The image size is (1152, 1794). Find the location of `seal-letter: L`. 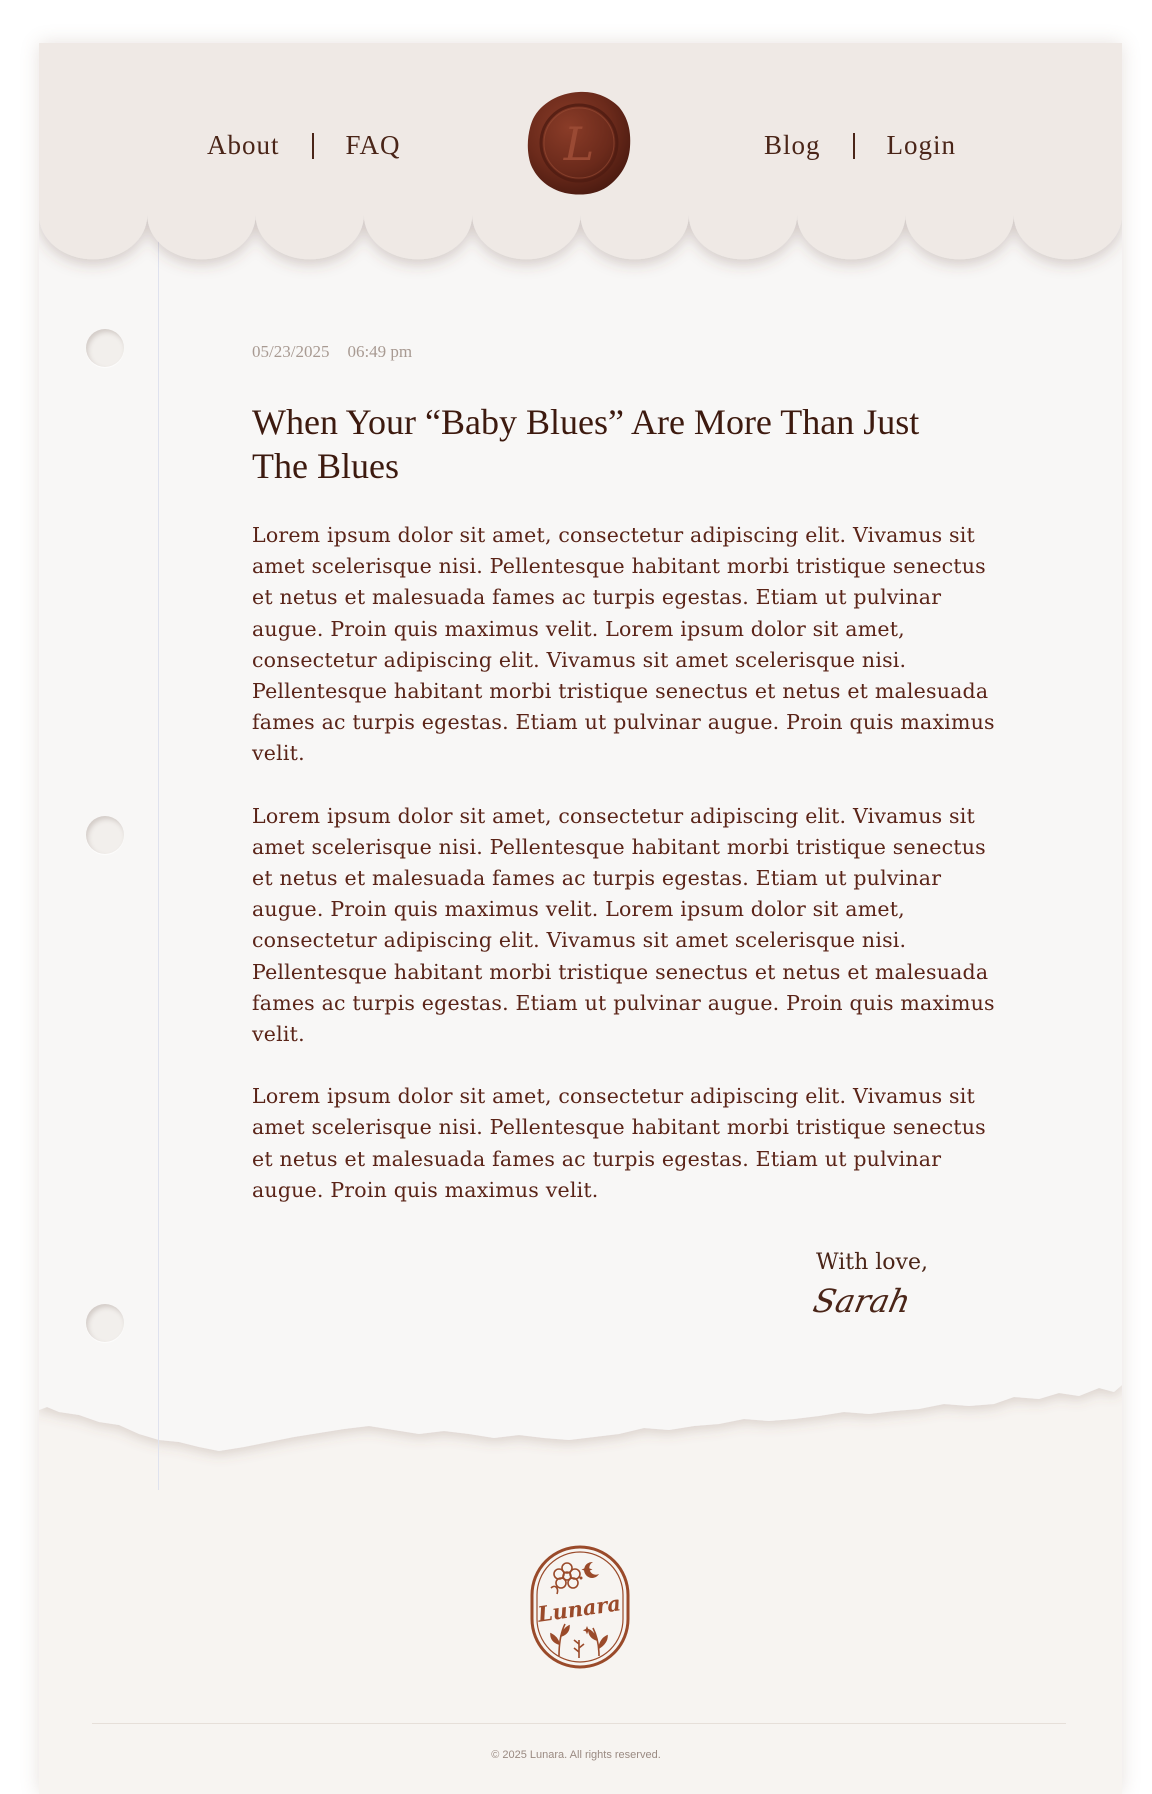

seal-letter: L is located at coordinates (579, 144).